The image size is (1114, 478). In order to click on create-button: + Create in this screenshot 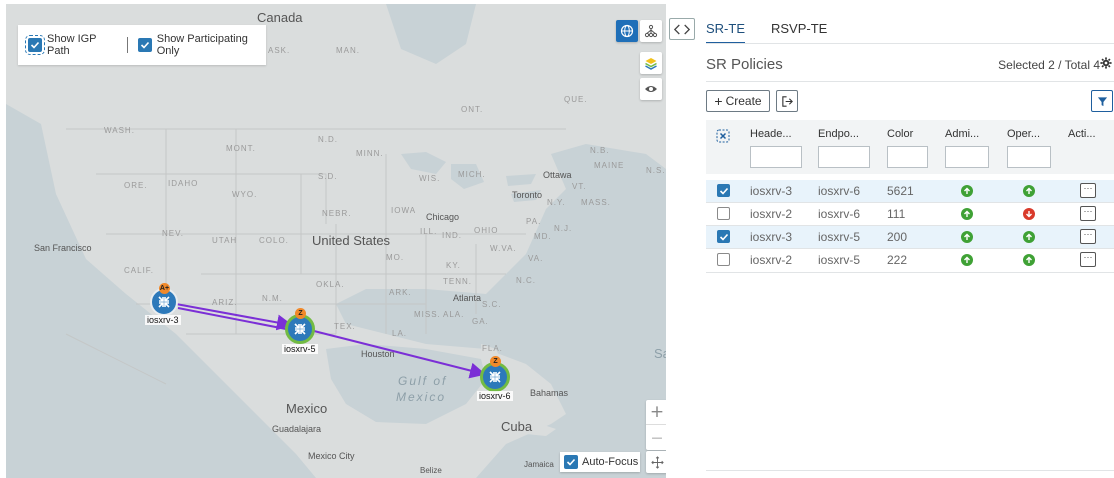, I will do `click(738, 101)`.